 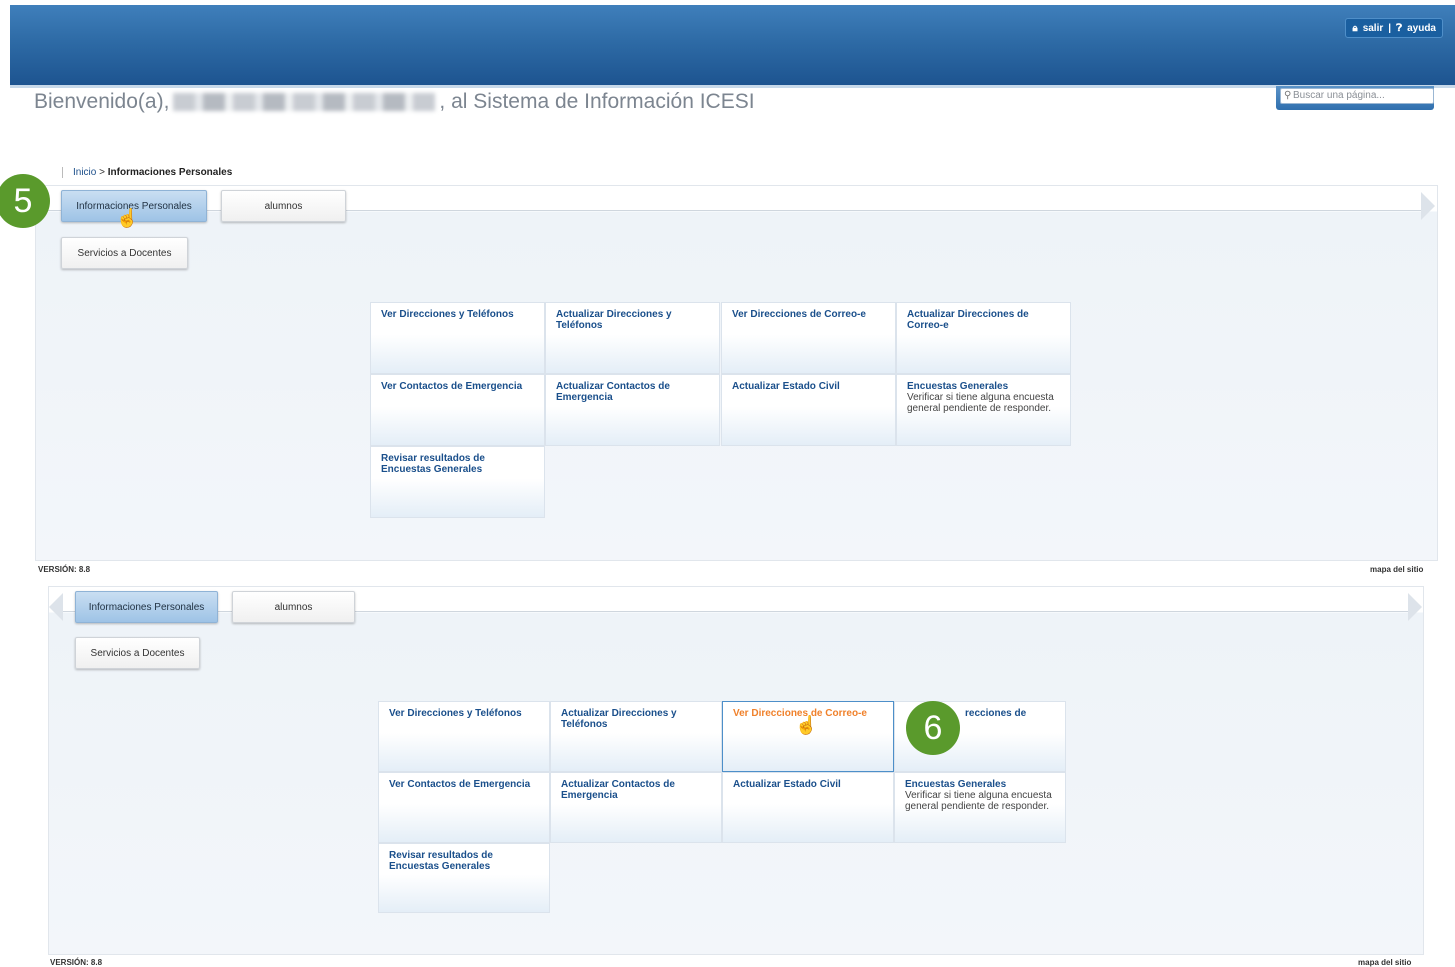 I want to click on tab-informaciones-personales: Informaciones Personales, so click(x=146, y=607).